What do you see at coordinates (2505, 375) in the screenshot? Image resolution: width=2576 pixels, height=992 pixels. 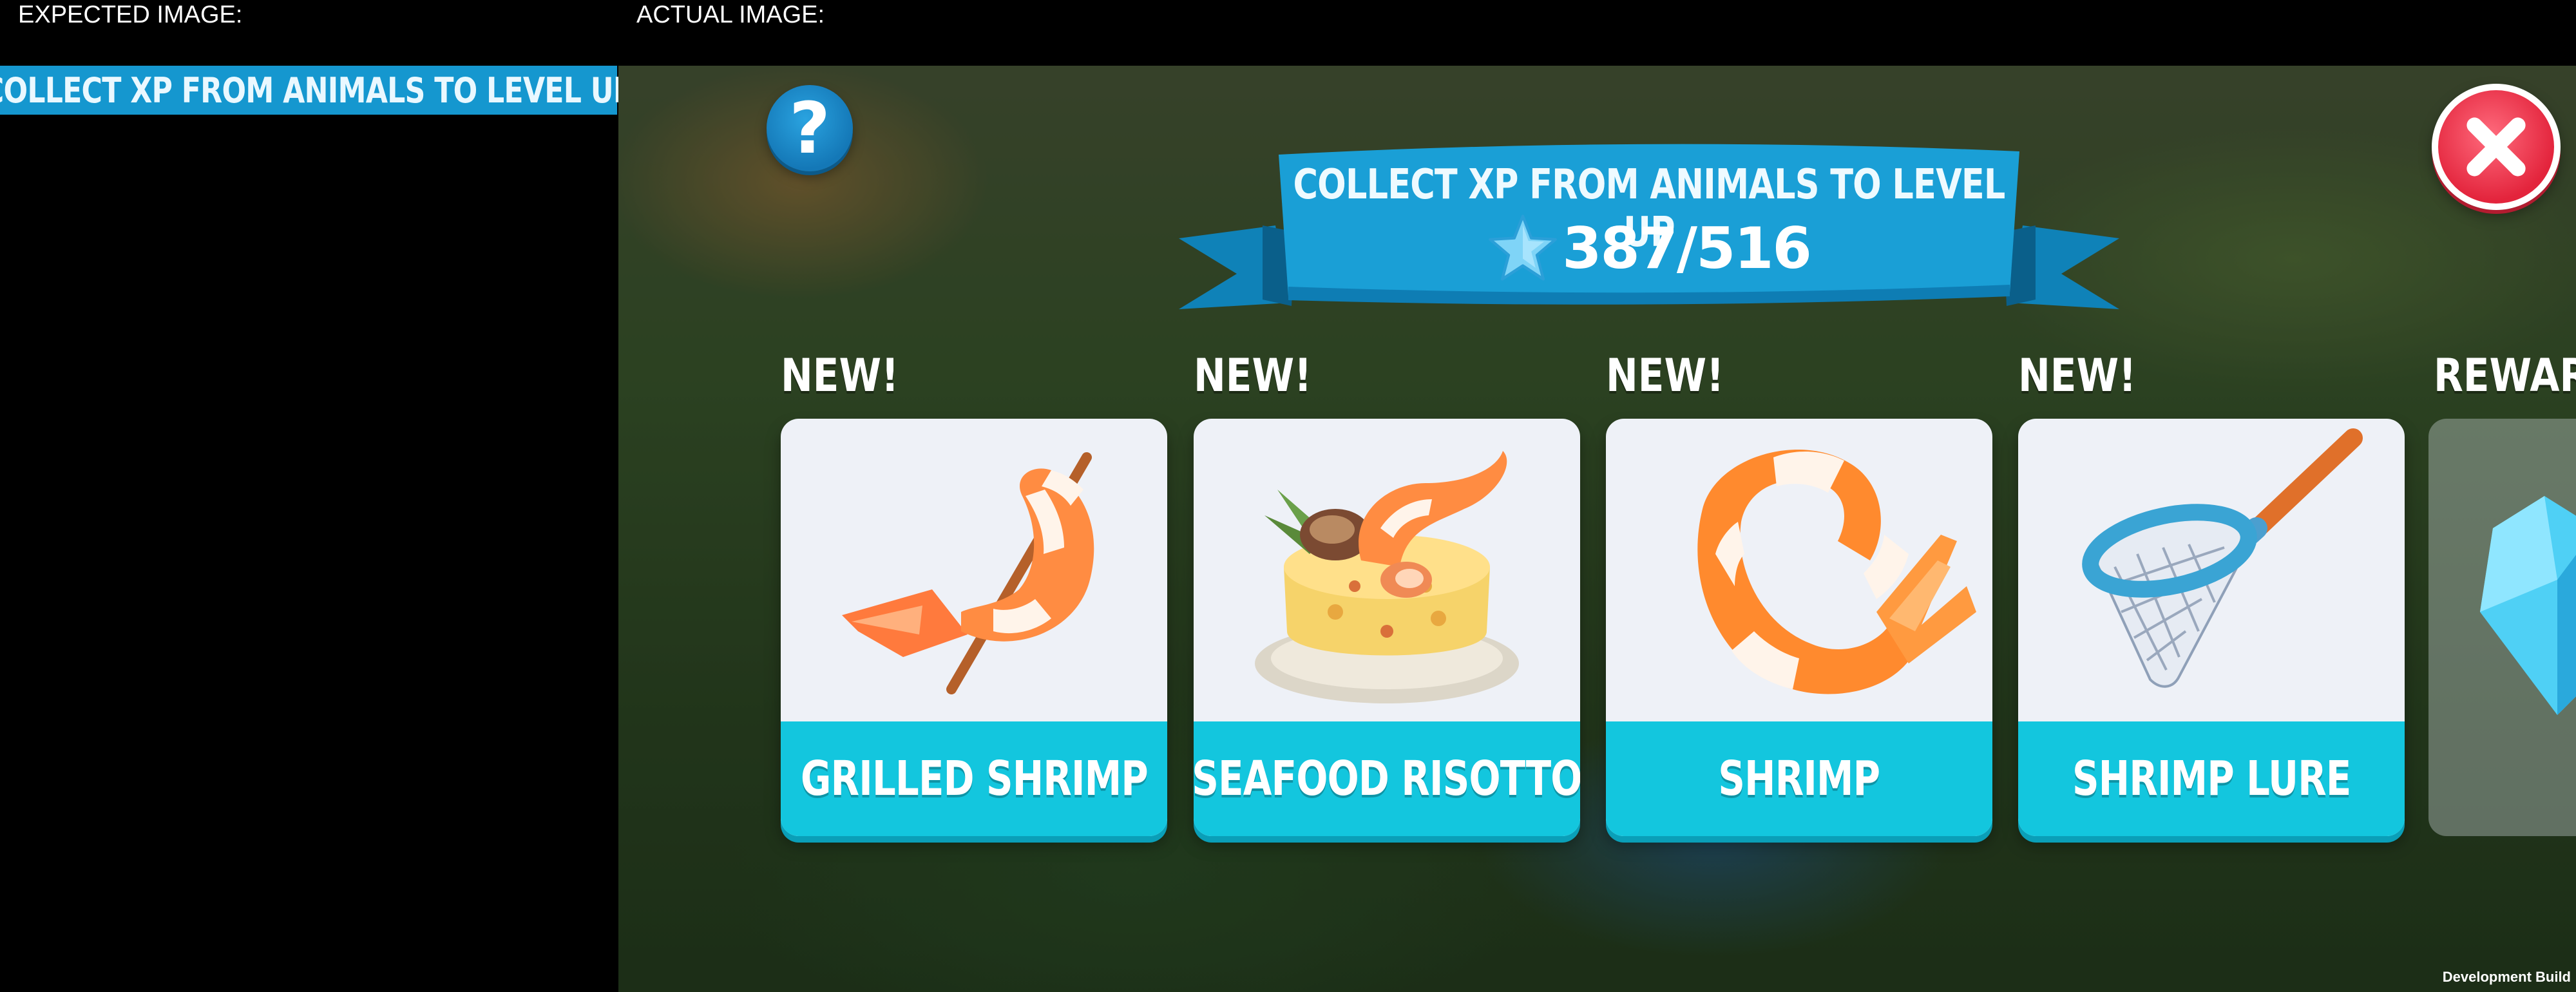 I see `reward-label: REWAR` at bounding box center [2505, 375].